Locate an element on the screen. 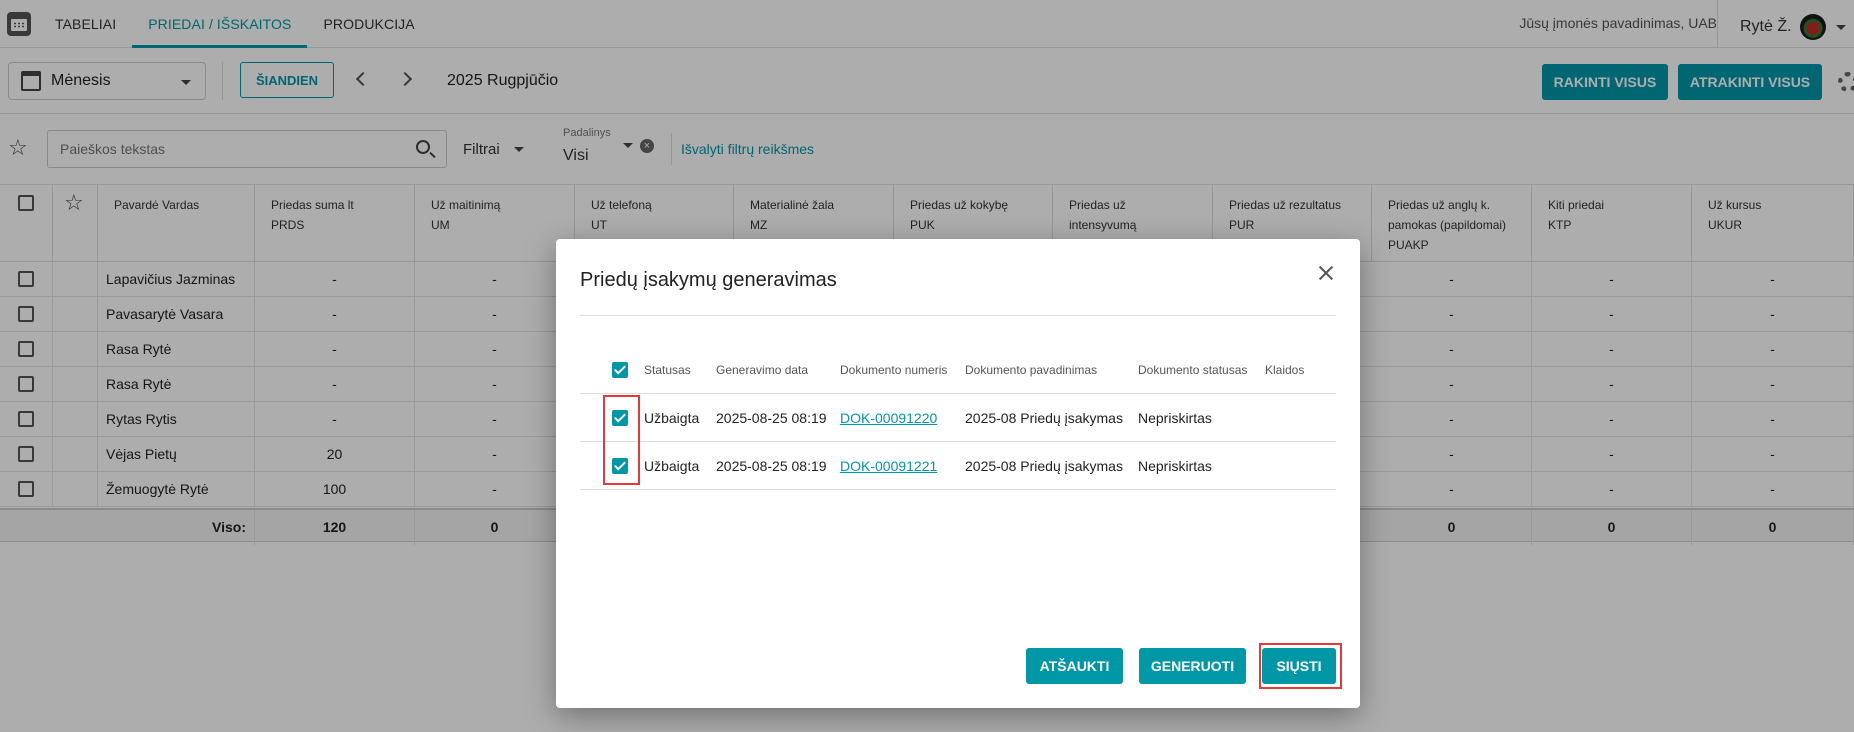  header-number: Dokumento numeris is located at coordinates (894, 370).